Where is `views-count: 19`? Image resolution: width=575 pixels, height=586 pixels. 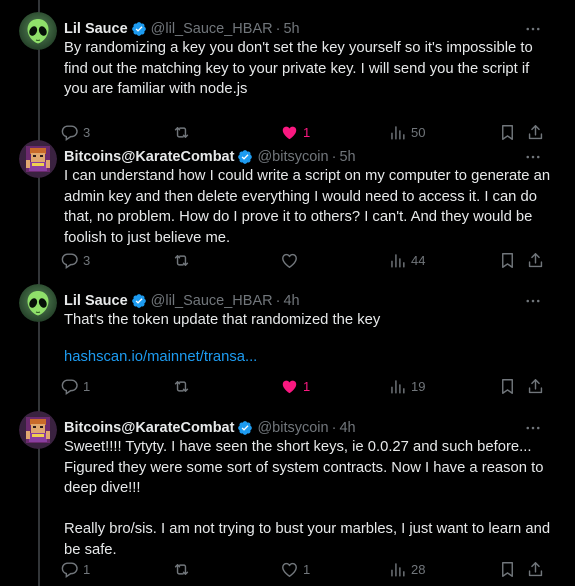
views-count: 19 is located at coordinates (418, 386).